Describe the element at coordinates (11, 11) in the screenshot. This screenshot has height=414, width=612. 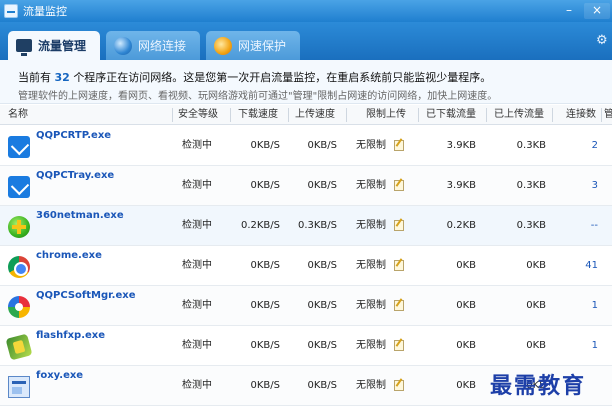
I see `traffic-monitor-icon` at that location.